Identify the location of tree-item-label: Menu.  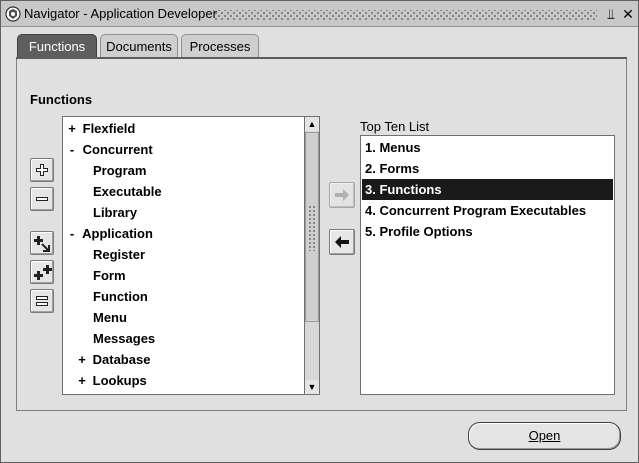
(110, 317).